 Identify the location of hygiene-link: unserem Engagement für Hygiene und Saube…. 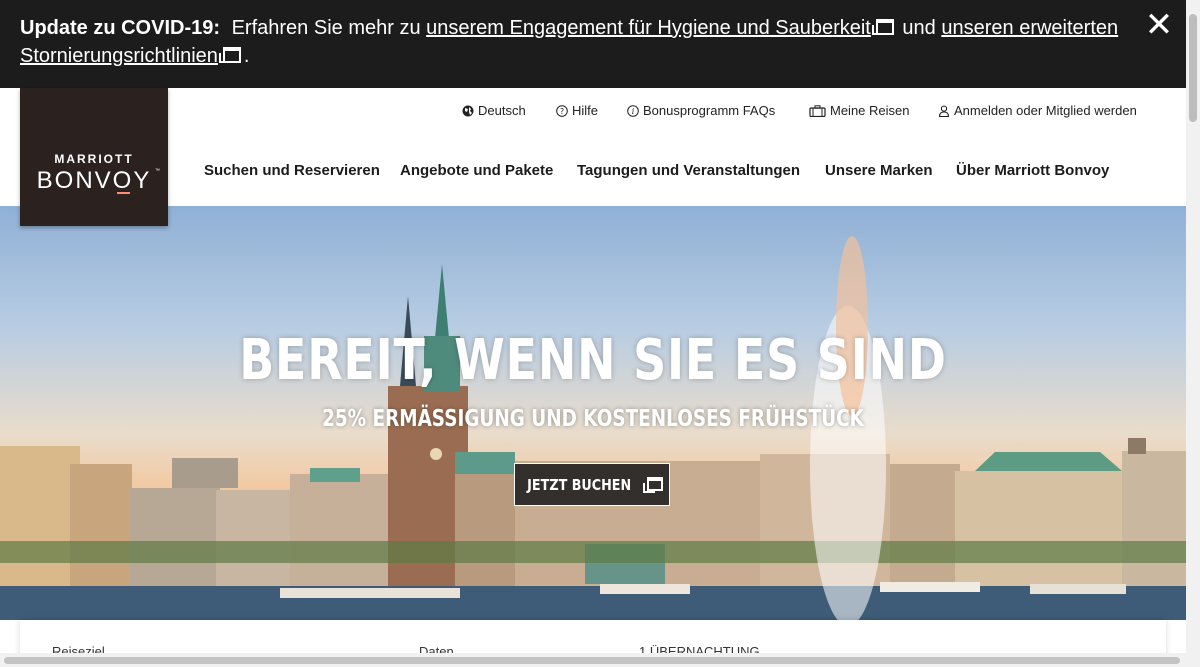
(648, 28).